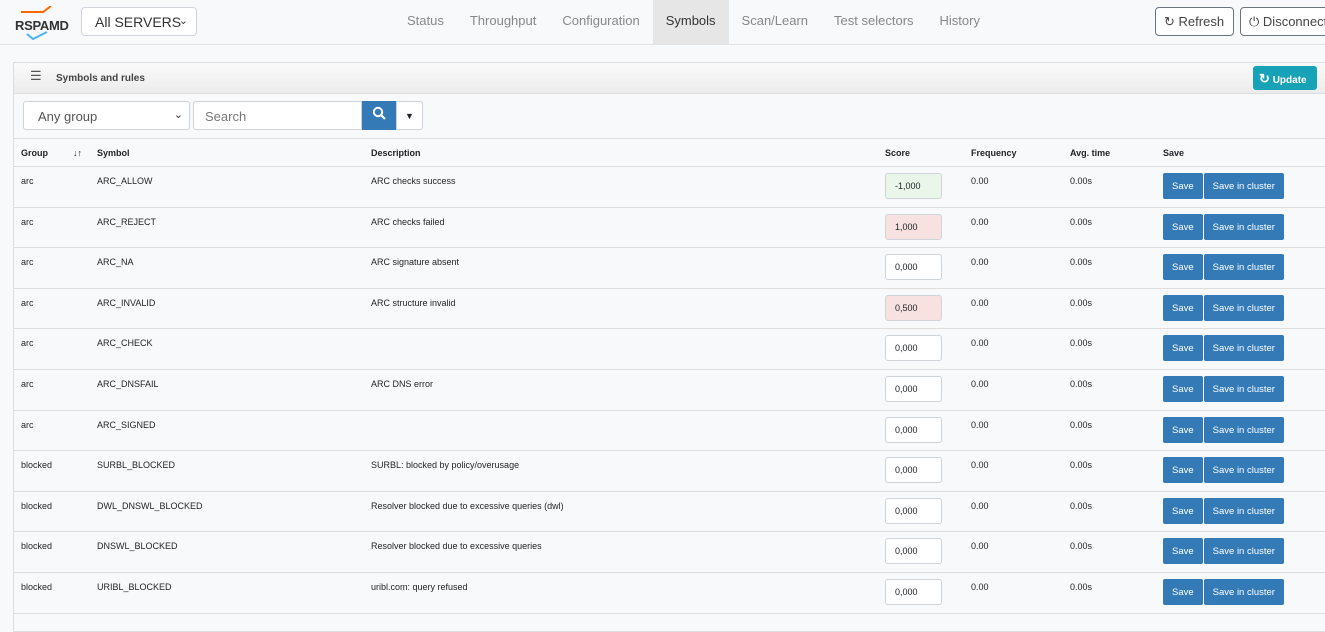  Describe the element at coordinates (621, 152) in the screenshot. I see `col-description: Description` at that location.